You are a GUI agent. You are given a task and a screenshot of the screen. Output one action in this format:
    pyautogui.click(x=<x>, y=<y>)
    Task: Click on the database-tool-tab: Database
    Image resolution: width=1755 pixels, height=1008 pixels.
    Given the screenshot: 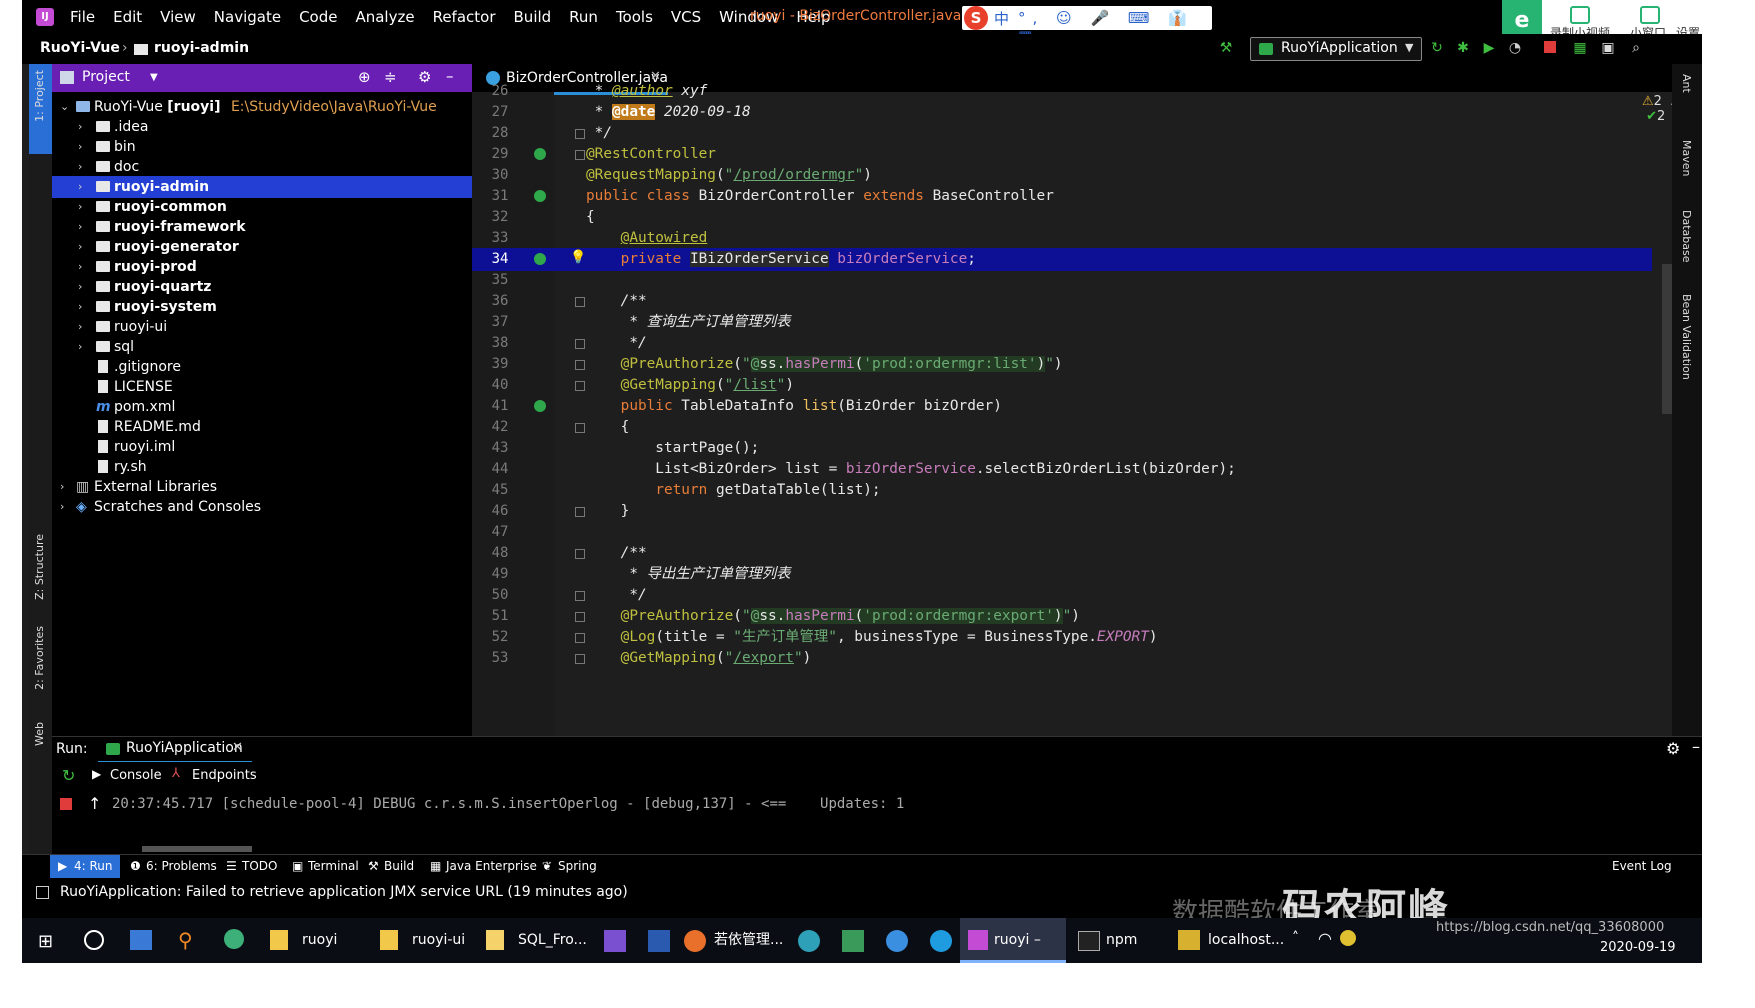 What is the action you would take?
    pyautogui.click(x=1686, y=236)
    